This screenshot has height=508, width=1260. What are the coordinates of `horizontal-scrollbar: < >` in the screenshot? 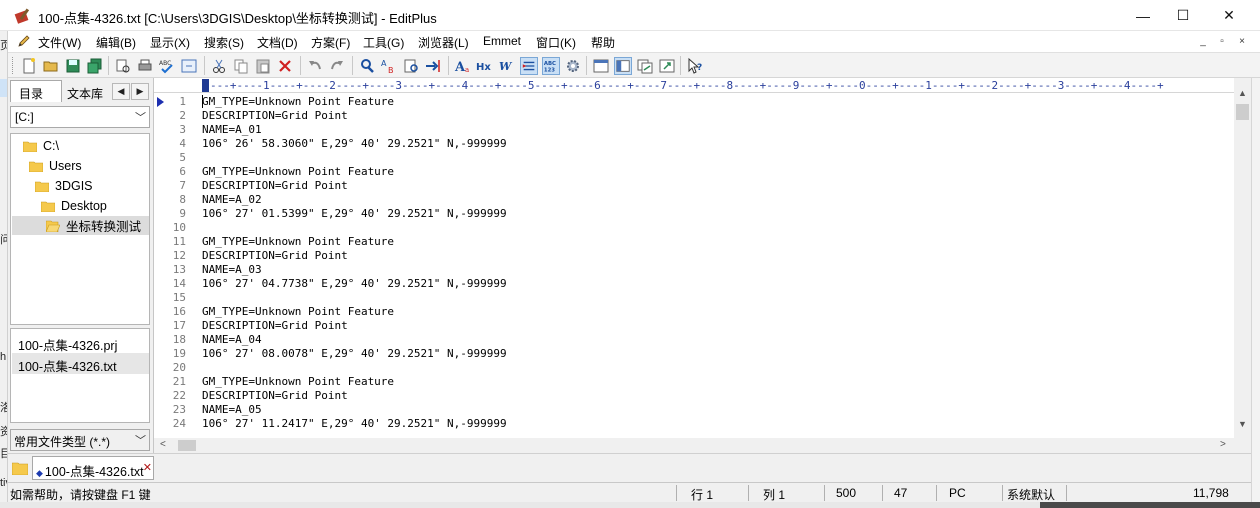 It's located at (694, 445).